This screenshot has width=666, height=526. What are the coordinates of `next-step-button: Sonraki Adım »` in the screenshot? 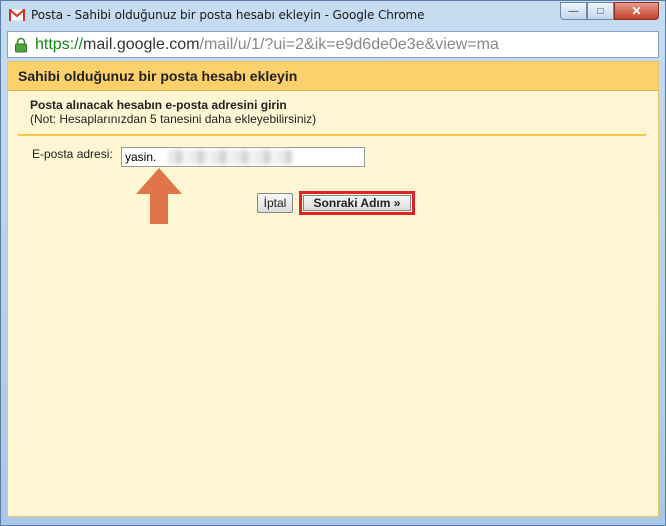 It's located at (357, 203).